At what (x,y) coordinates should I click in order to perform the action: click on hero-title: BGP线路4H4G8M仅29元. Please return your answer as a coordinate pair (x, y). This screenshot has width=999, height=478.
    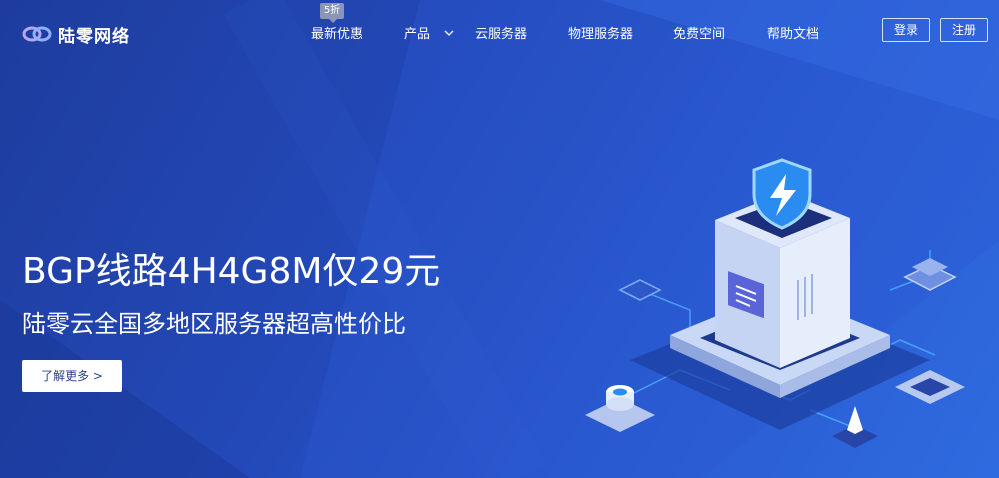
    Looking at the image, I should click on (231, 271).